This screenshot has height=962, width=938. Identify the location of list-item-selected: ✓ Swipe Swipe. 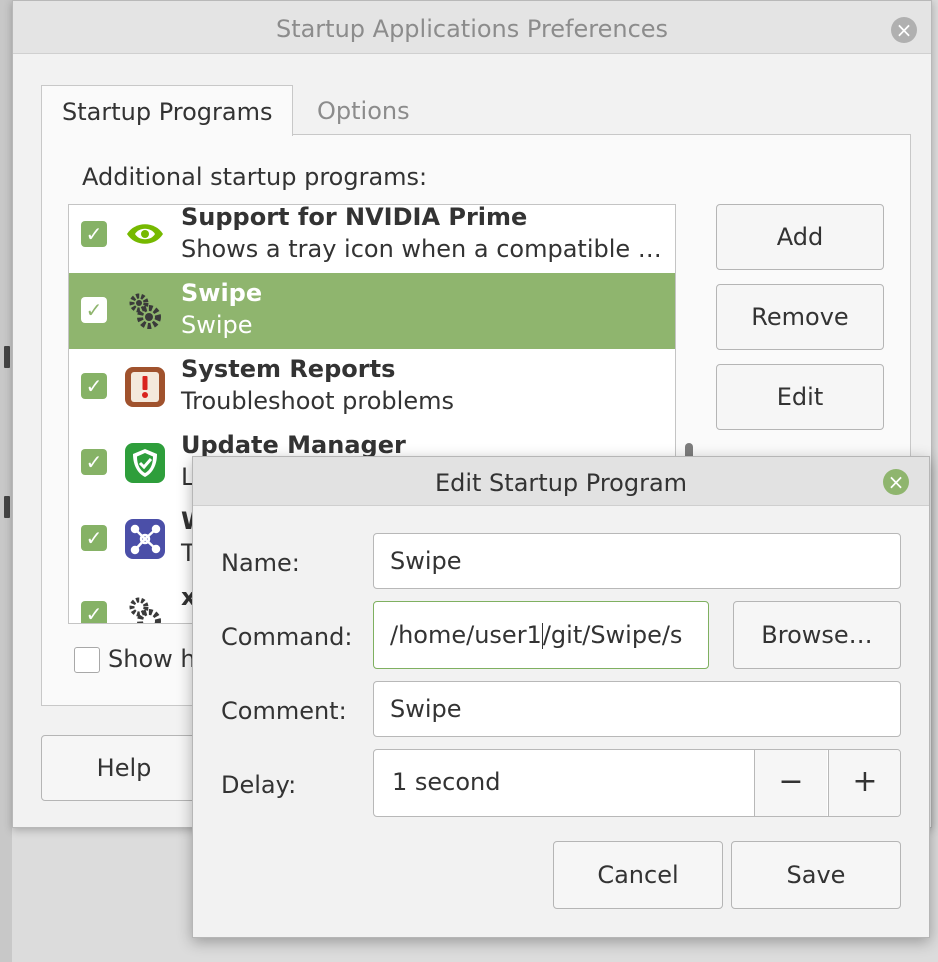
(372, 311).